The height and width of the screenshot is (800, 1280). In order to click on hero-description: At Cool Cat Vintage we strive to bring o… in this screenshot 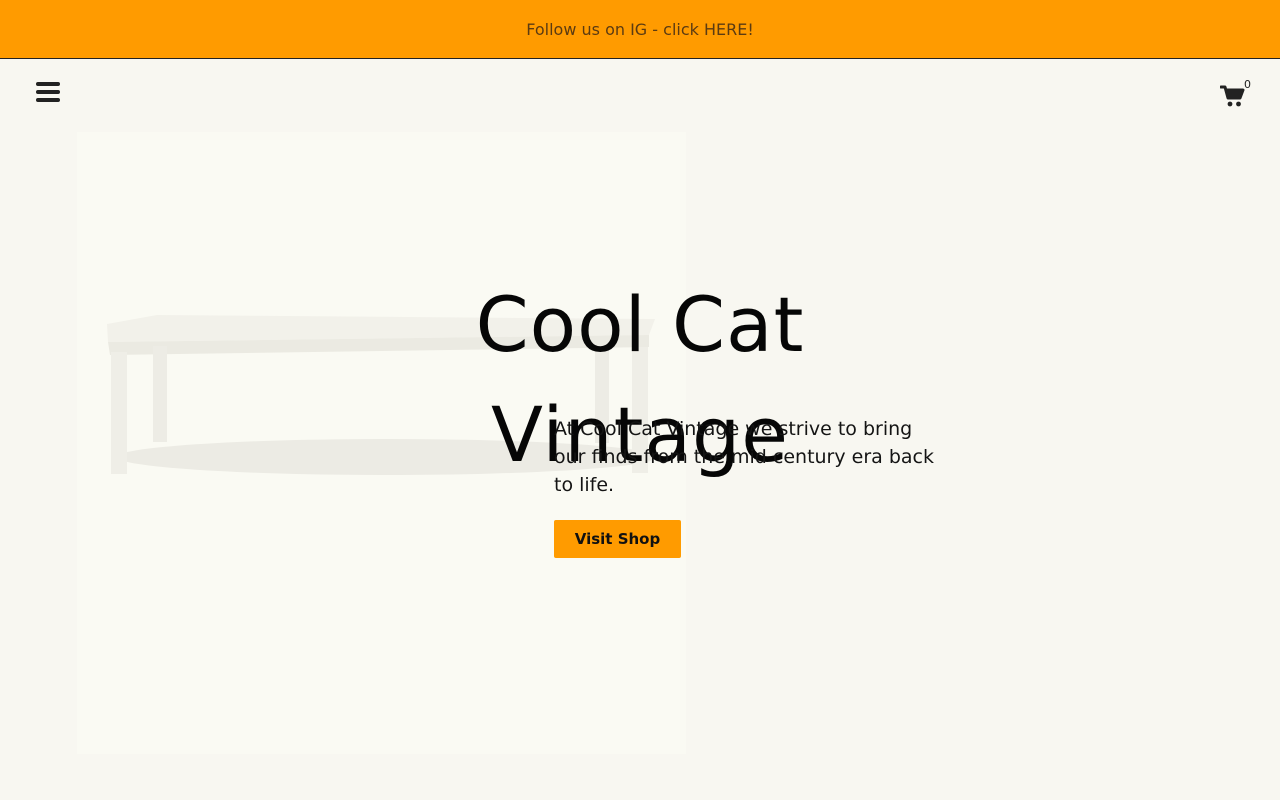, I will do `click(744, 457)`.